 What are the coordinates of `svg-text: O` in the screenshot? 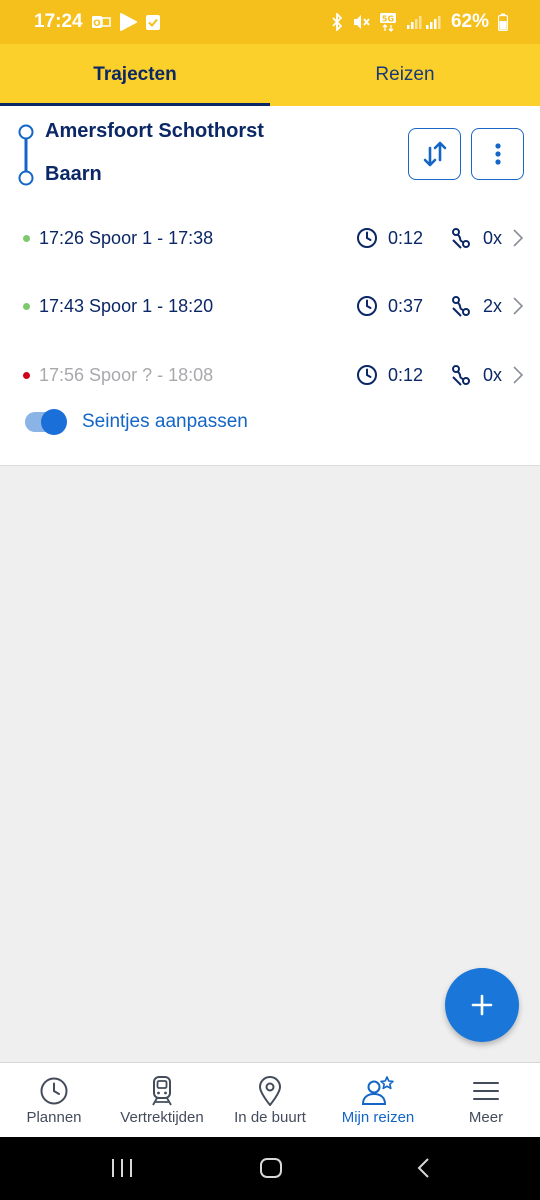 It's located at (97, 24).